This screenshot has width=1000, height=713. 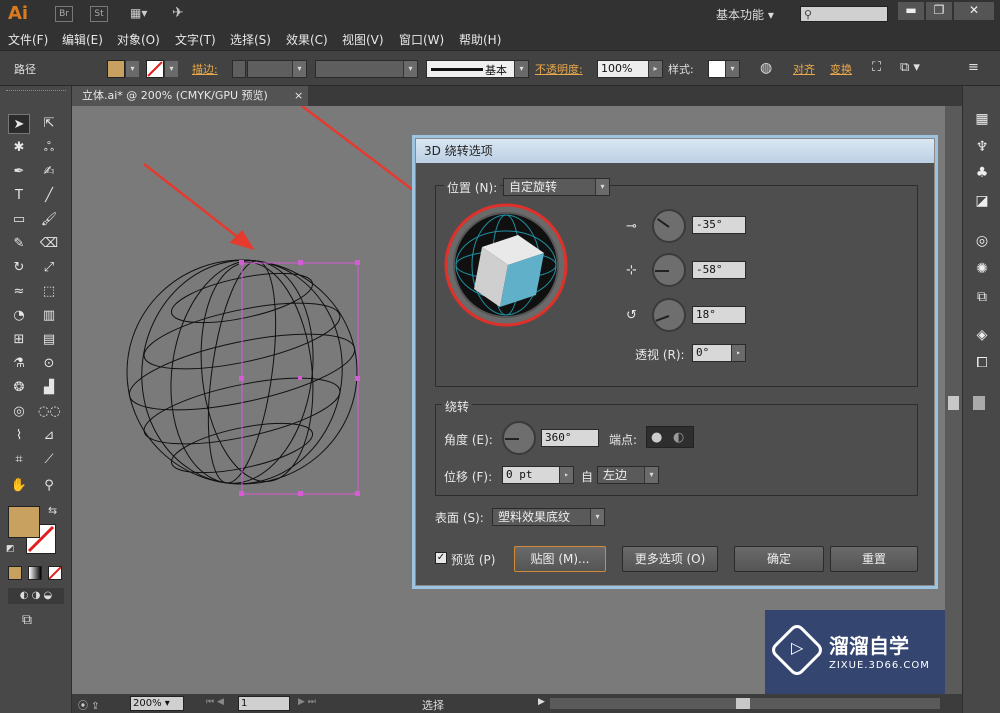 What do you see at coordinates (49, 388) in the screenshot?
I see `column-graph-tool-icon: ▟` at bounding box center [49, 388].